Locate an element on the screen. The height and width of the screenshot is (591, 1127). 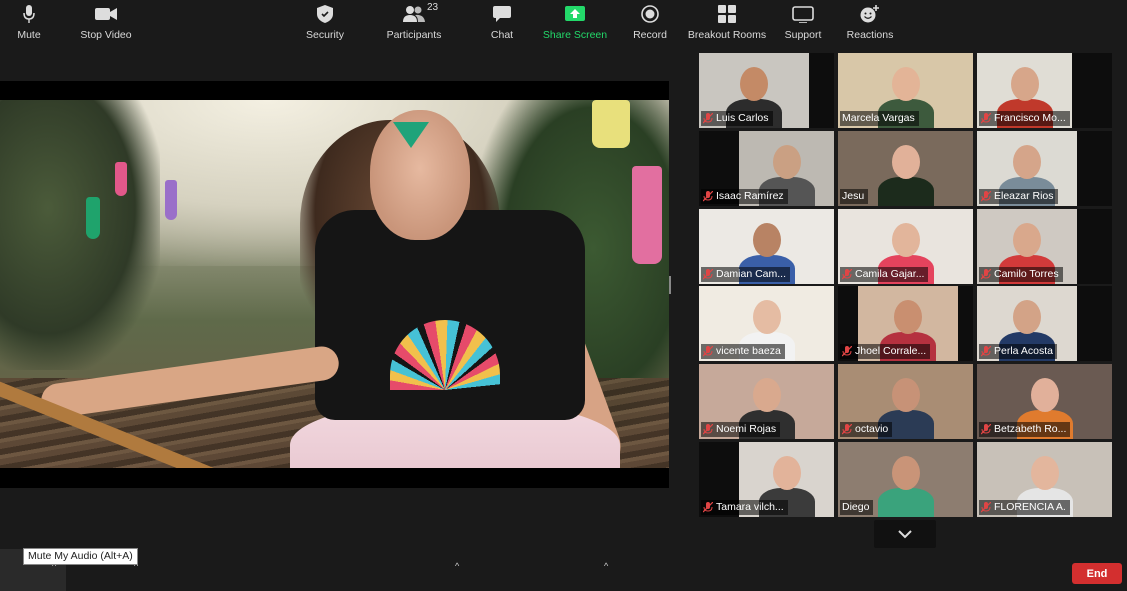
participant-tile: octavio is located at coordinates (905, 401).